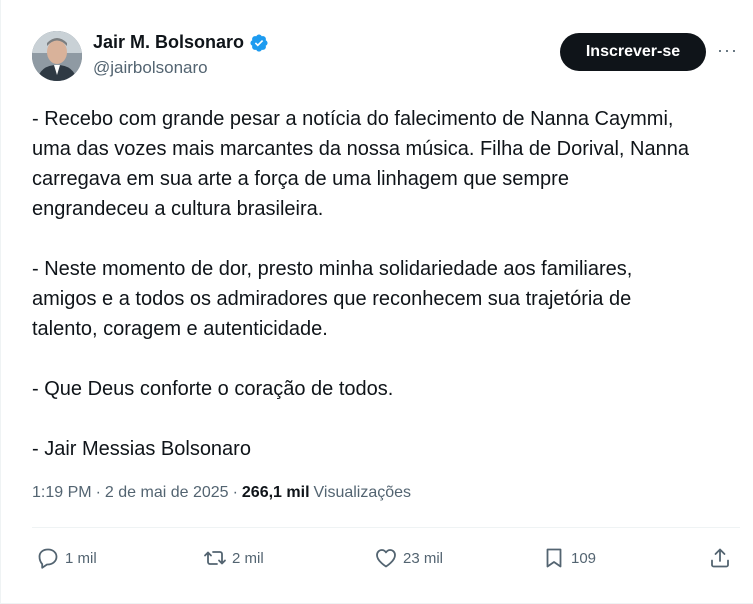  Describe the element at coordinates (259, 43) in the screenshot. I see `verified-badge-icon` at that location.